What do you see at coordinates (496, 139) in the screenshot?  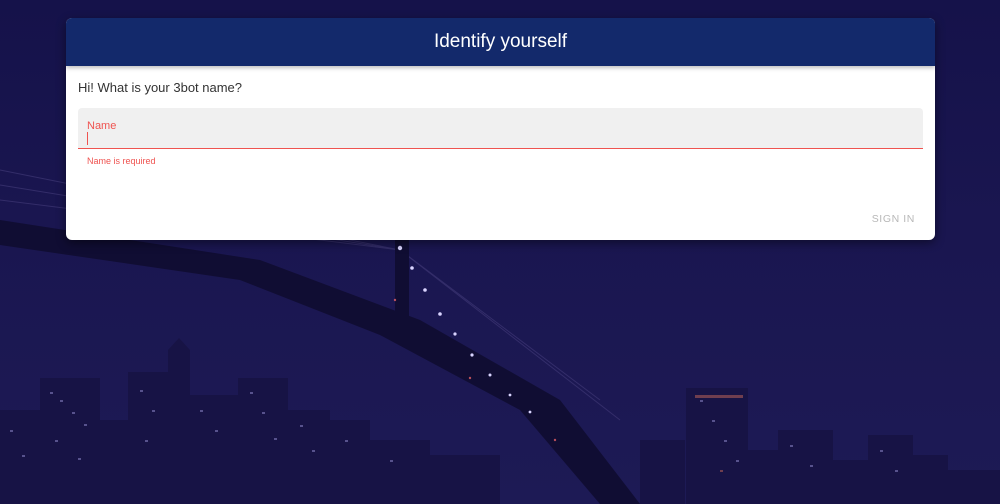 I see `name-input` at bounding box center [496, 139].